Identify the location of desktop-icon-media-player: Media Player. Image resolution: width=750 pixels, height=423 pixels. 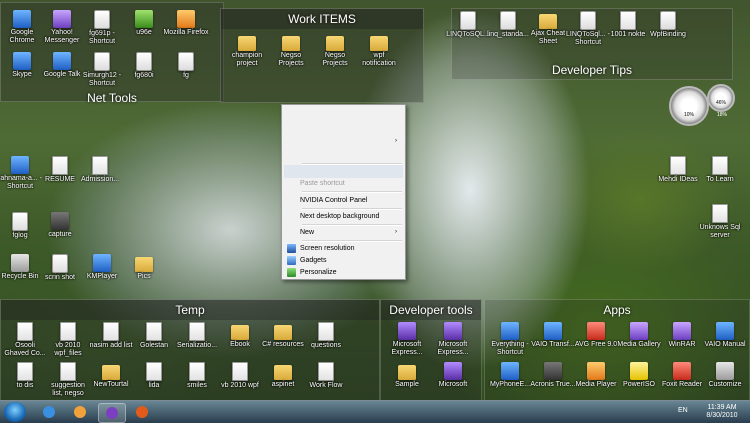
(596, 375).